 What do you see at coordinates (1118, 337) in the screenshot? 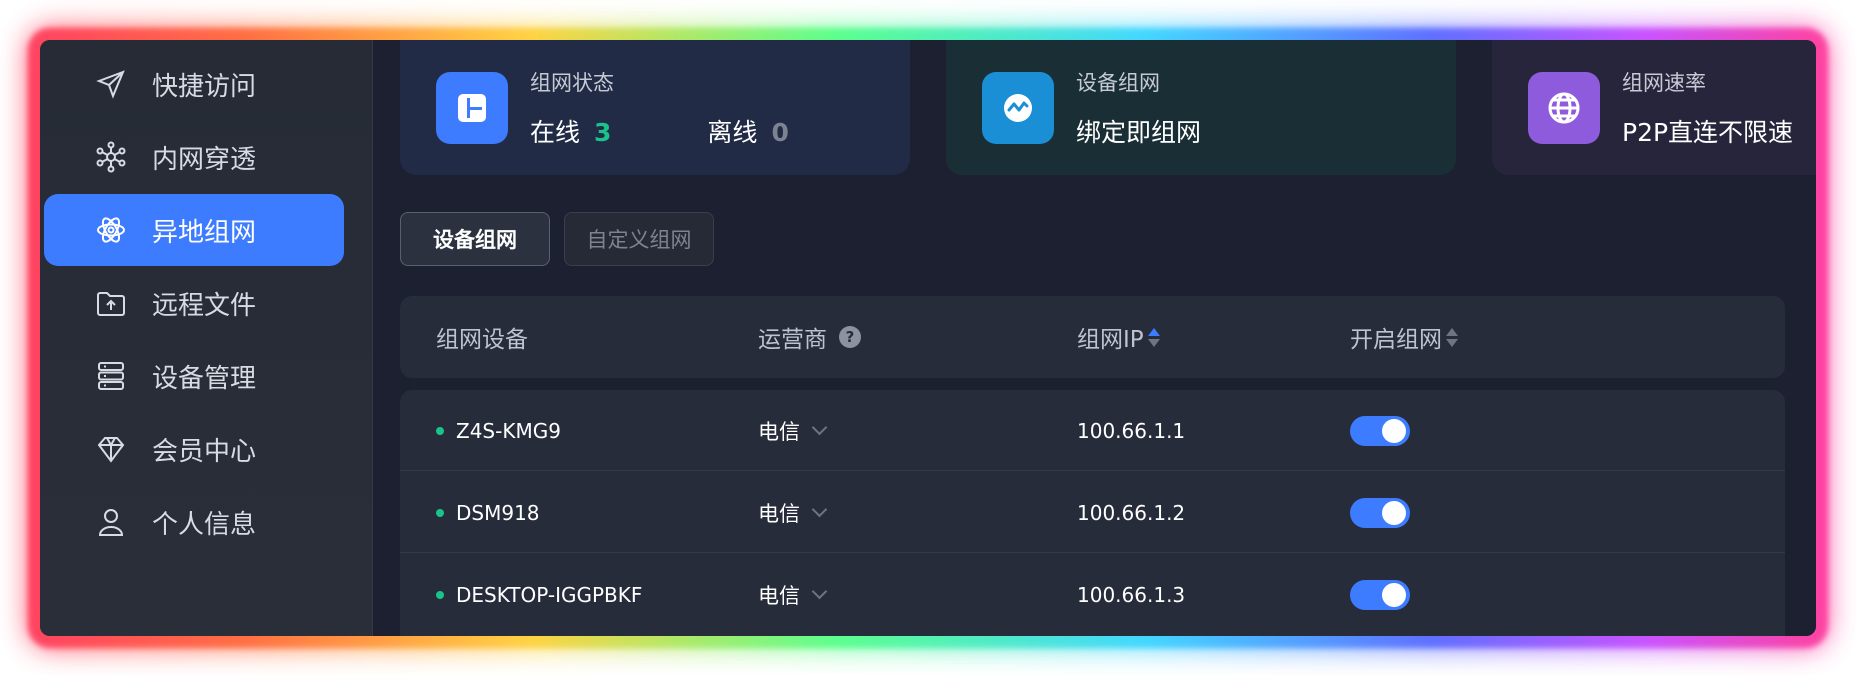
I see `column-ip: 组网IP` at bounding box center [1118, 337].